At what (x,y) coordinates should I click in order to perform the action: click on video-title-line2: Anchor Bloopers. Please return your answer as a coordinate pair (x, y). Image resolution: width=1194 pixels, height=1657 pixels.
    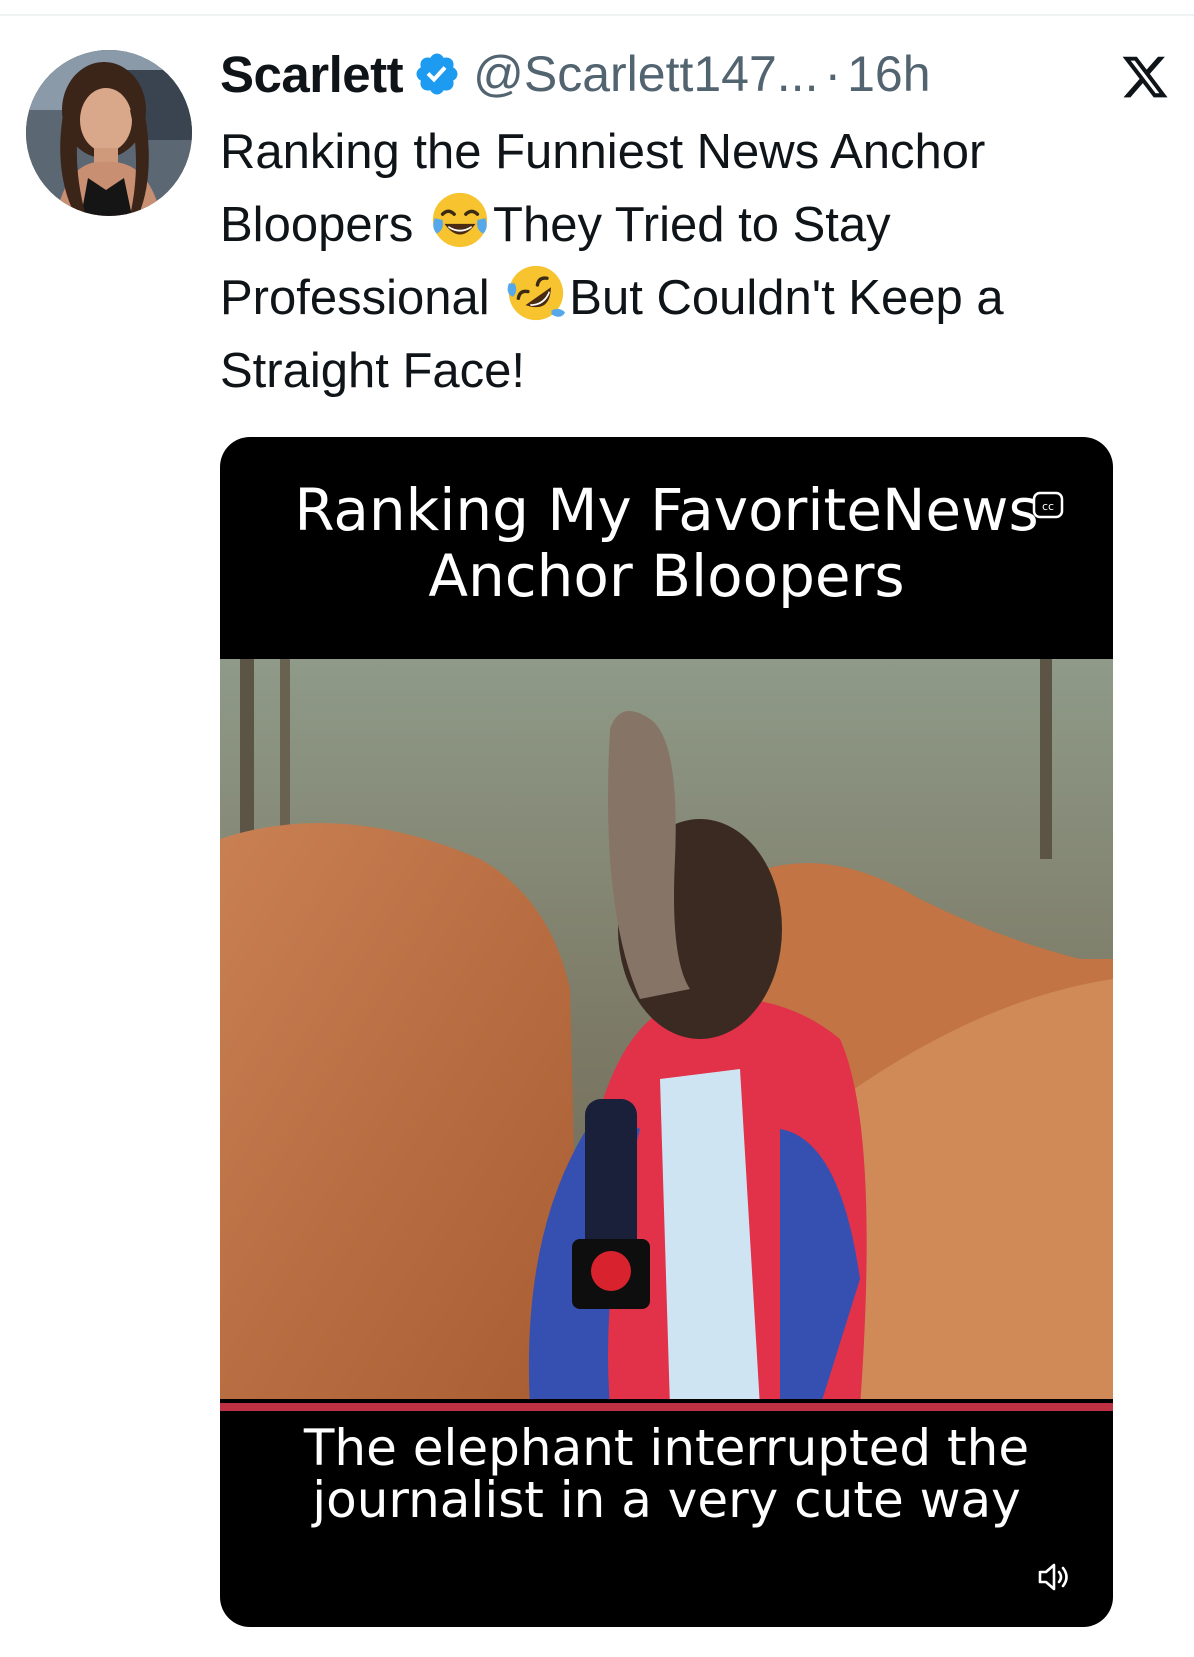
    Looking at the image, I should click on (666, 576).